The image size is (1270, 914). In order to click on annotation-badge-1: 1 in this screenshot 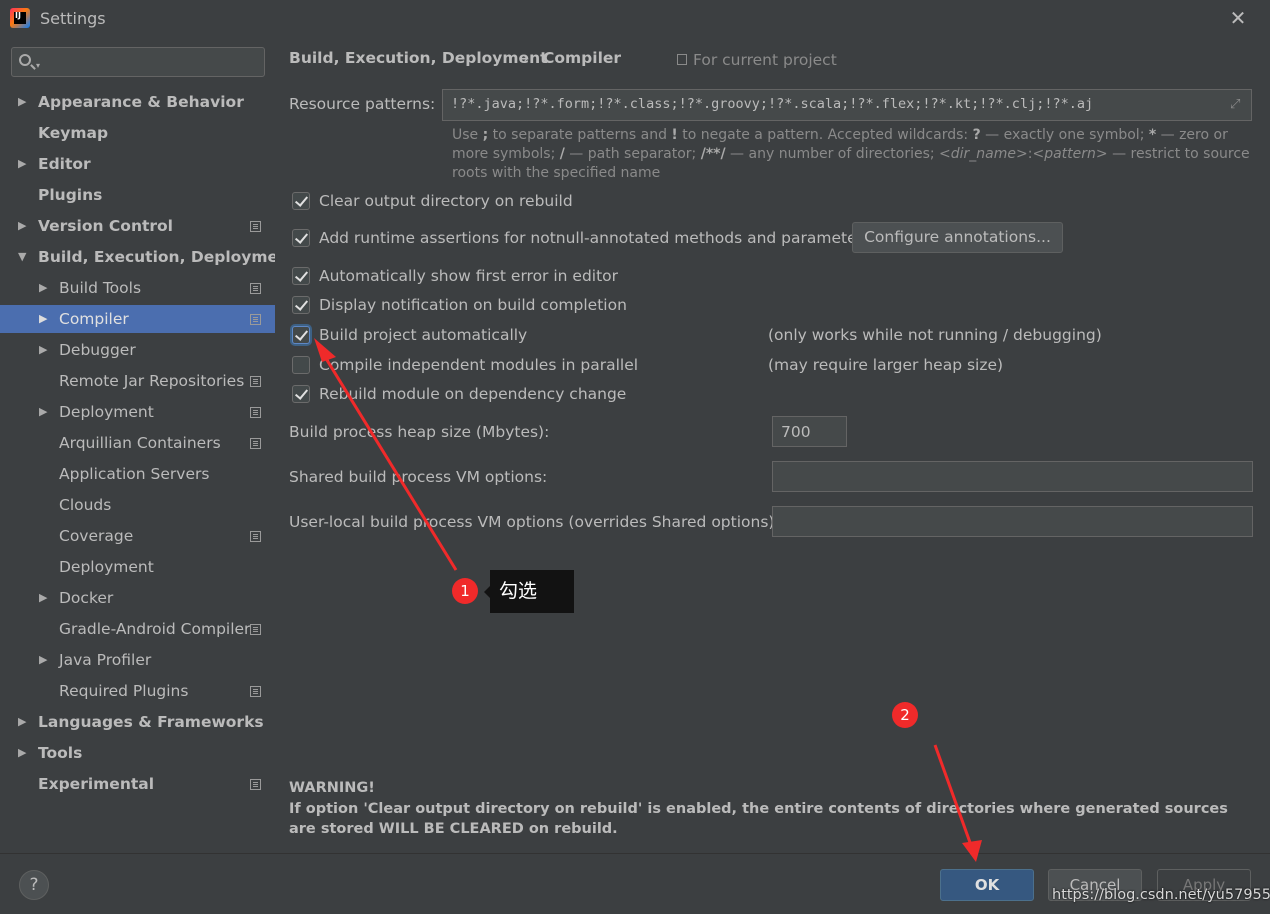, I will do `click(465, 591)`.